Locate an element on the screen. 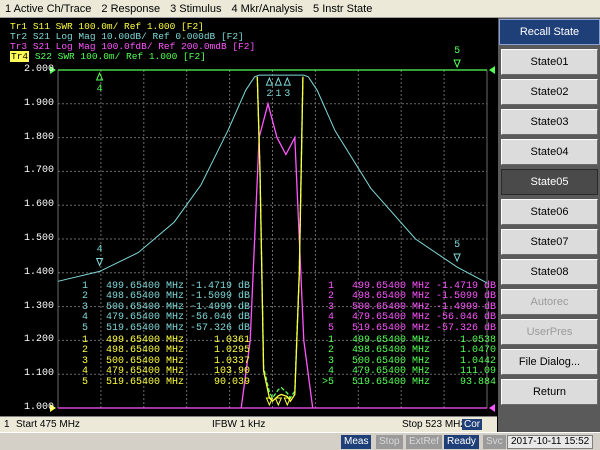  y-tick-label: 1.000 is located at coordinates (38, 407).